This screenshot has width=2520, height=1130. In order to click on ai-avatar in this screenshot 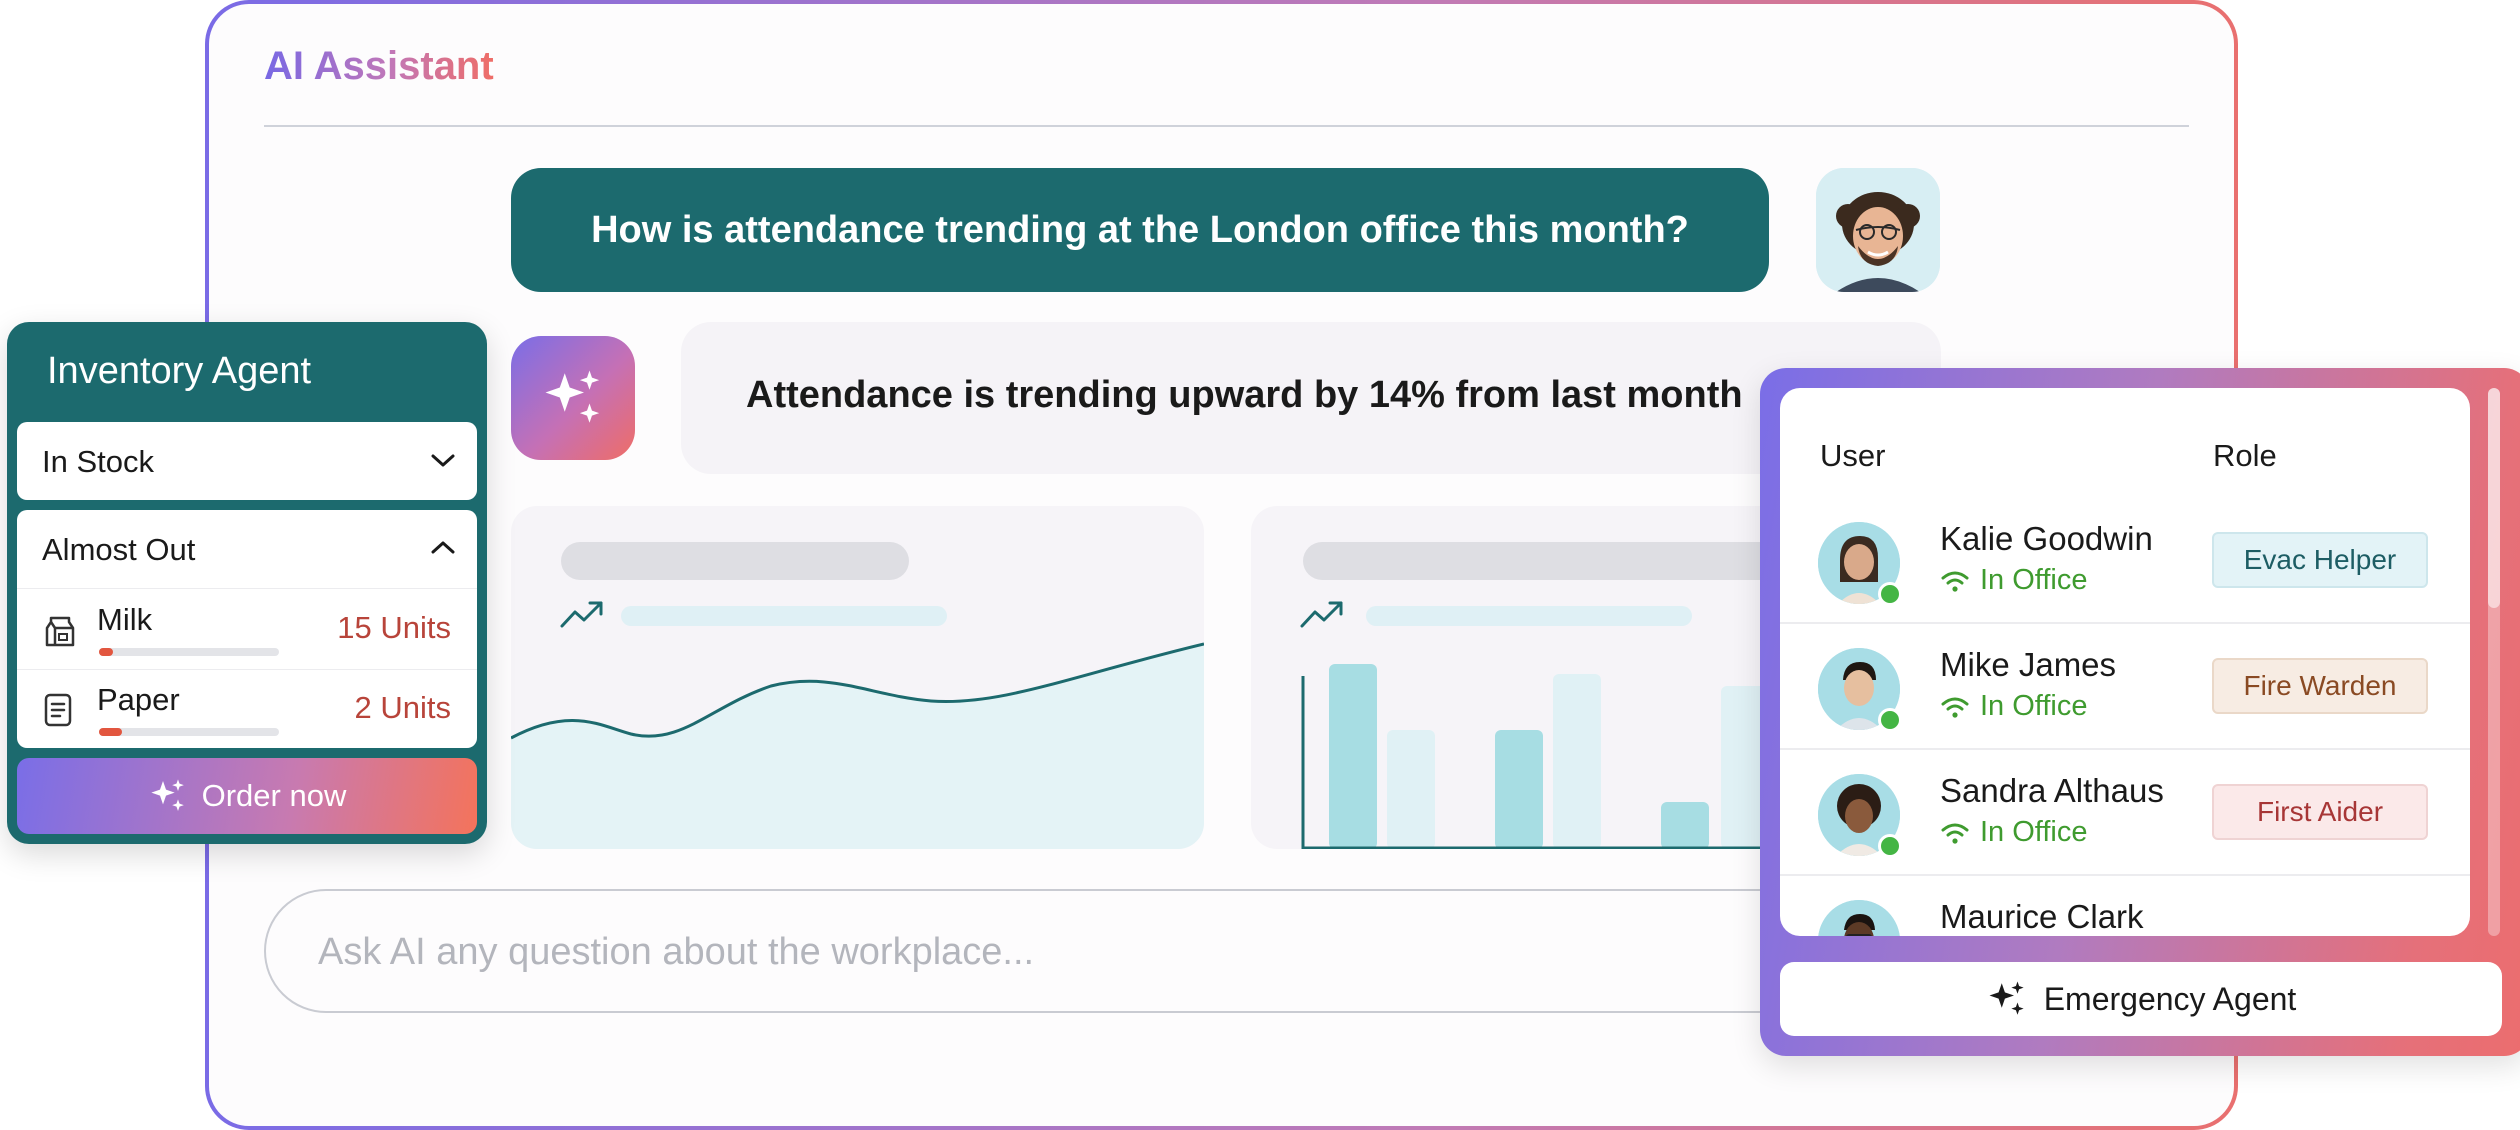, I will do `click(573, 398)`.